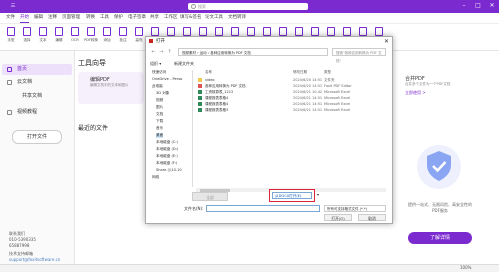  What do you see at coordinates (171, 31) in the screenshot?
I see `underline-icon` at bounding box center [171, 31].